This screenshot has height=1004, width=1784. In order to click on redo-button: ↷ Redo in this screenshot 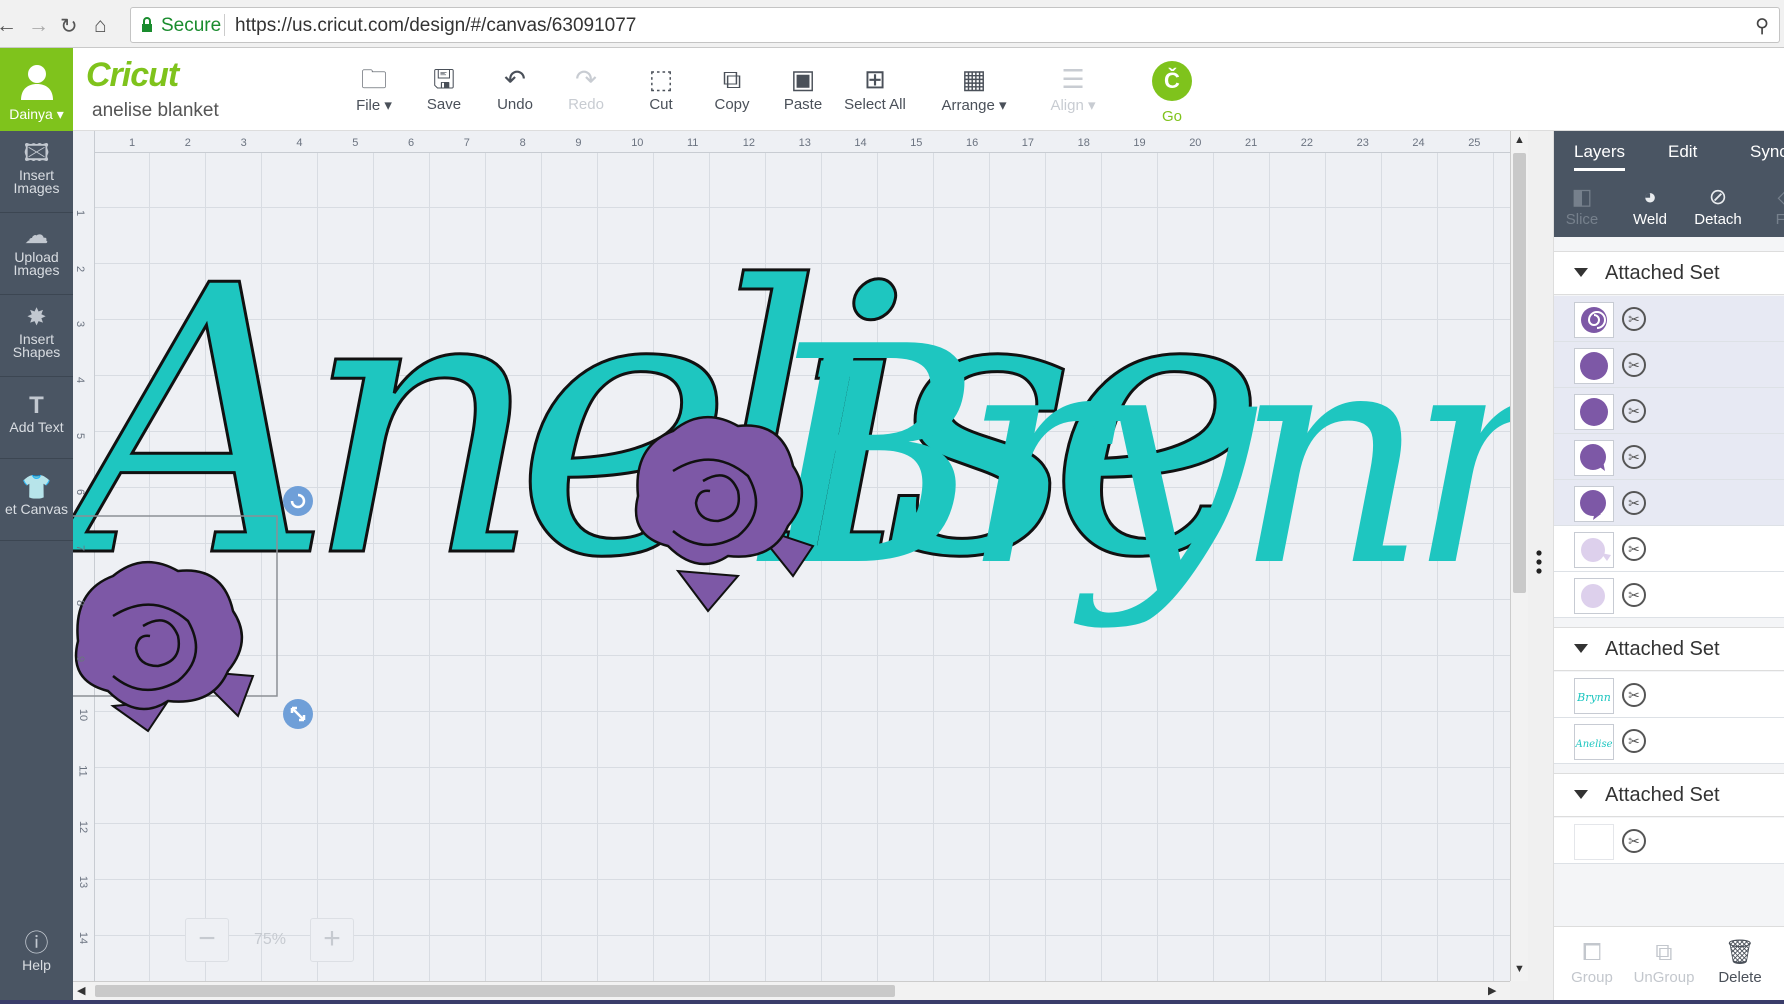, I will do `click(586, 87)`.